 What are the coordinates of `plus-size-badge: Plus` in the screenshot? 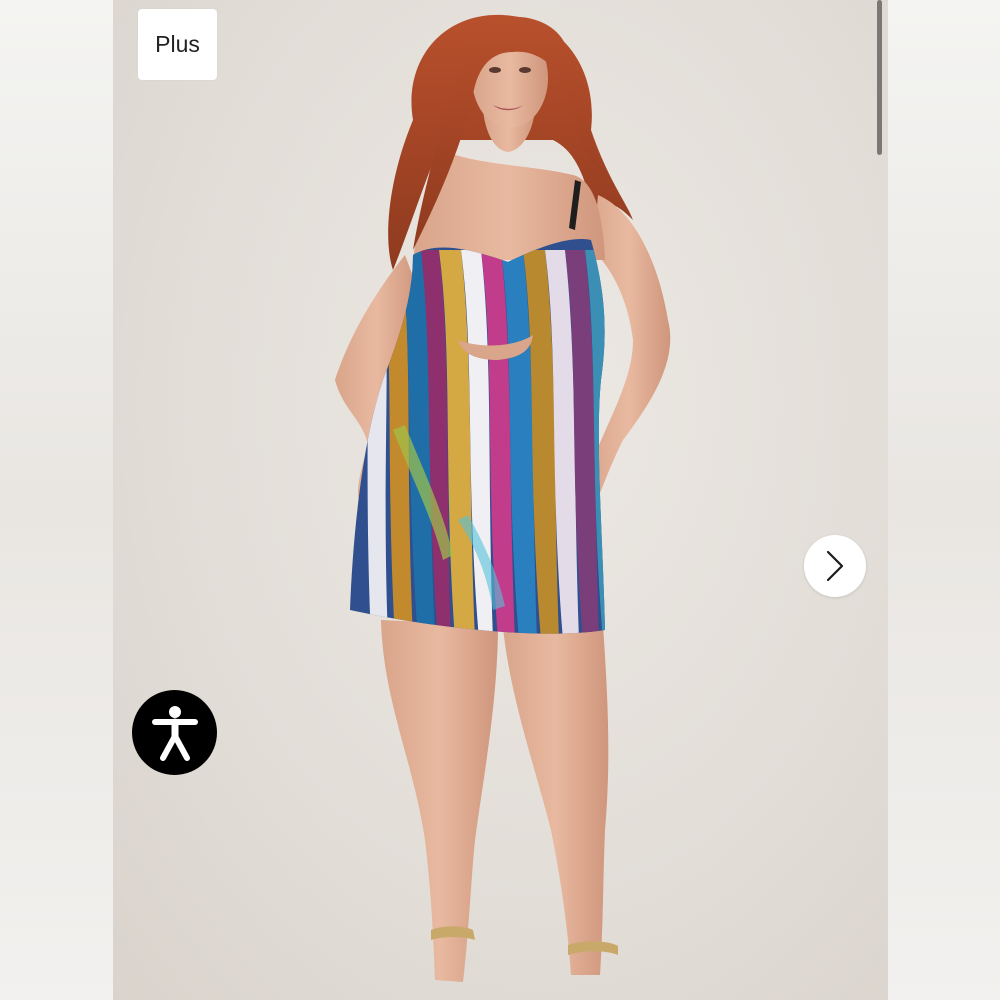 It's located at (177, 44).